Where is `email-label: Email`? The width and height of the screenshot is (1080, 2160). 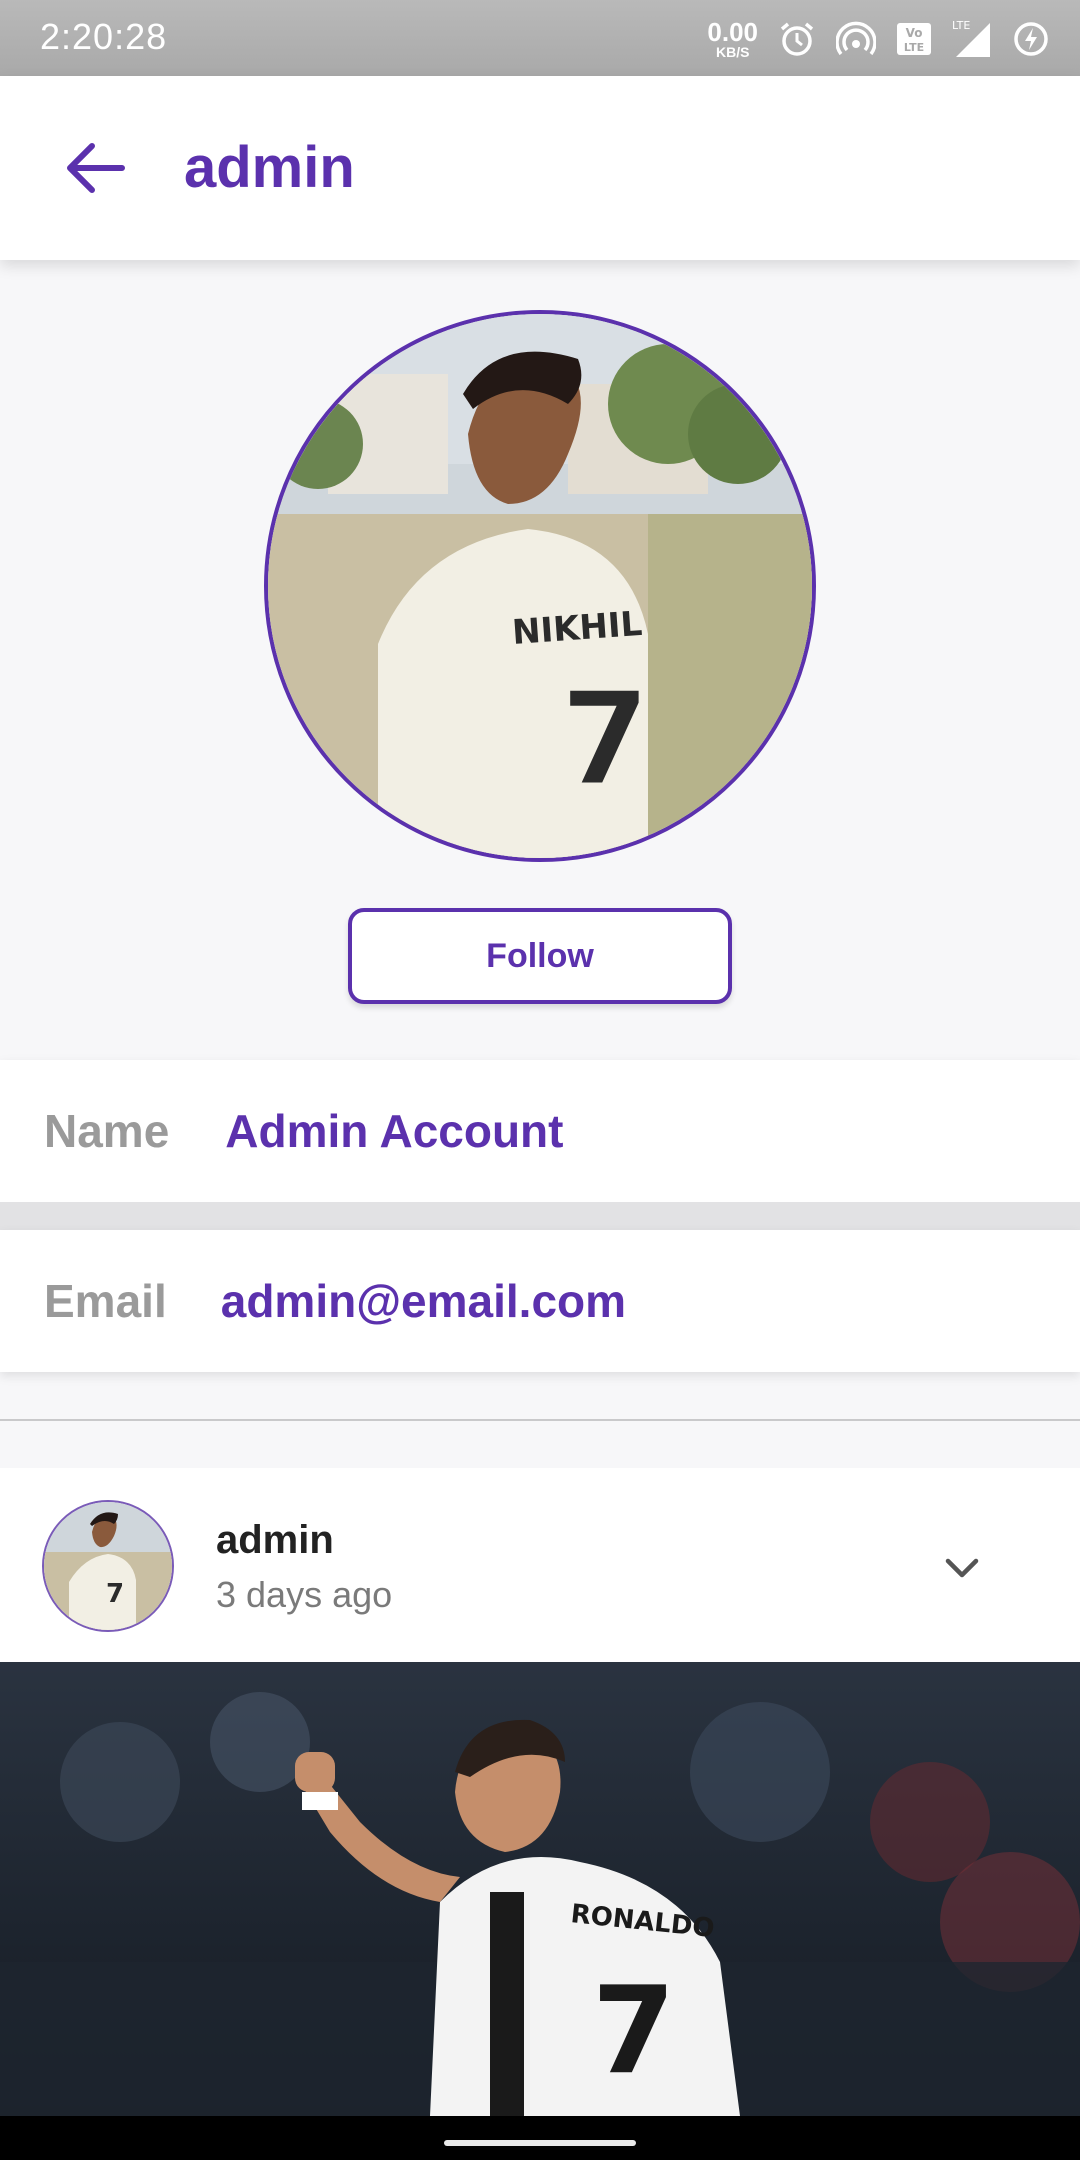 email-label: Email is located at coordinates (105, 1301).